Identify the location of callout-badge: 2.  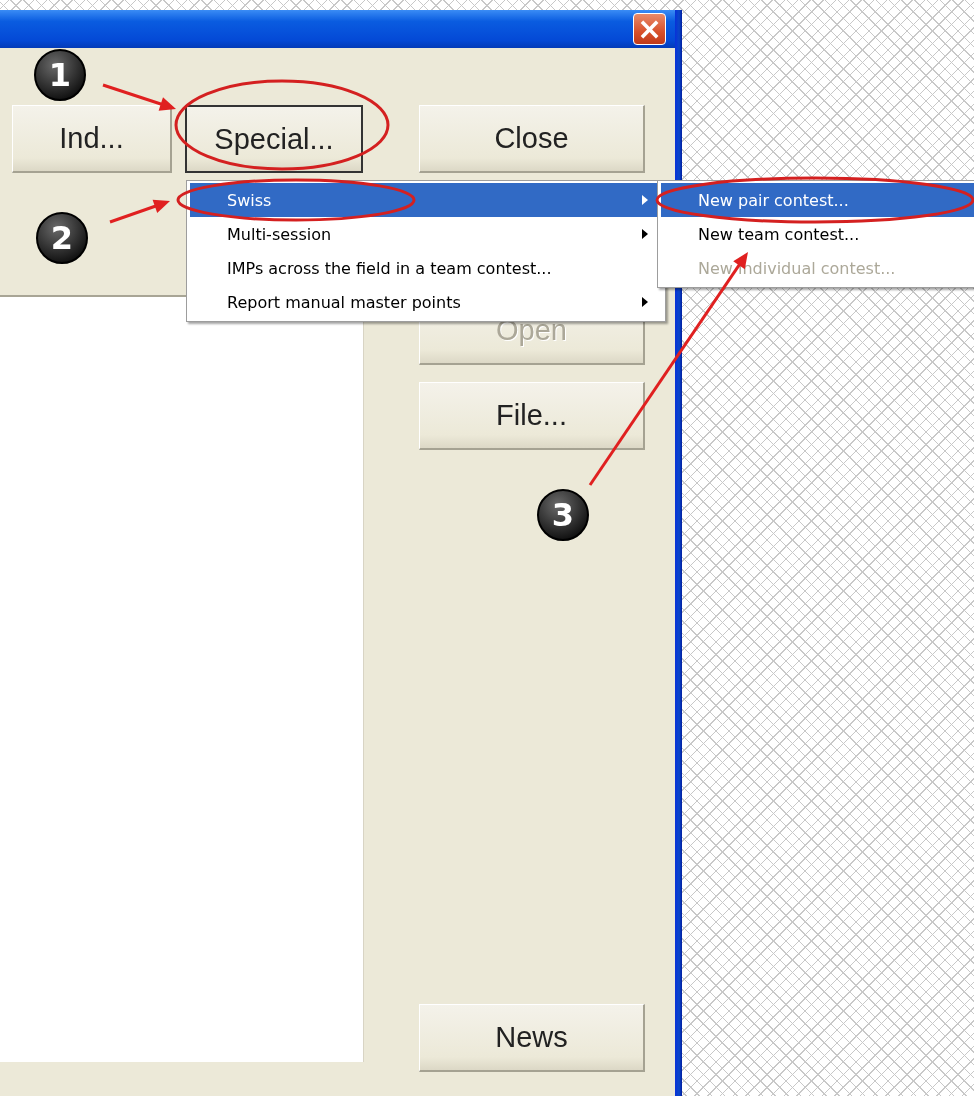
(62, 238).